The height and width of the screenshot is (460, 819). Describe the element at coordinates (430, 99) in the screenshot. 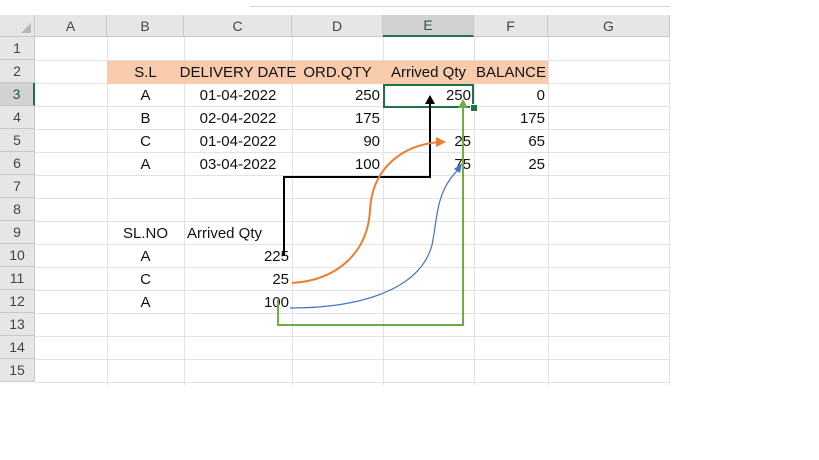

I see `black-arrow-head-icon` at that location.